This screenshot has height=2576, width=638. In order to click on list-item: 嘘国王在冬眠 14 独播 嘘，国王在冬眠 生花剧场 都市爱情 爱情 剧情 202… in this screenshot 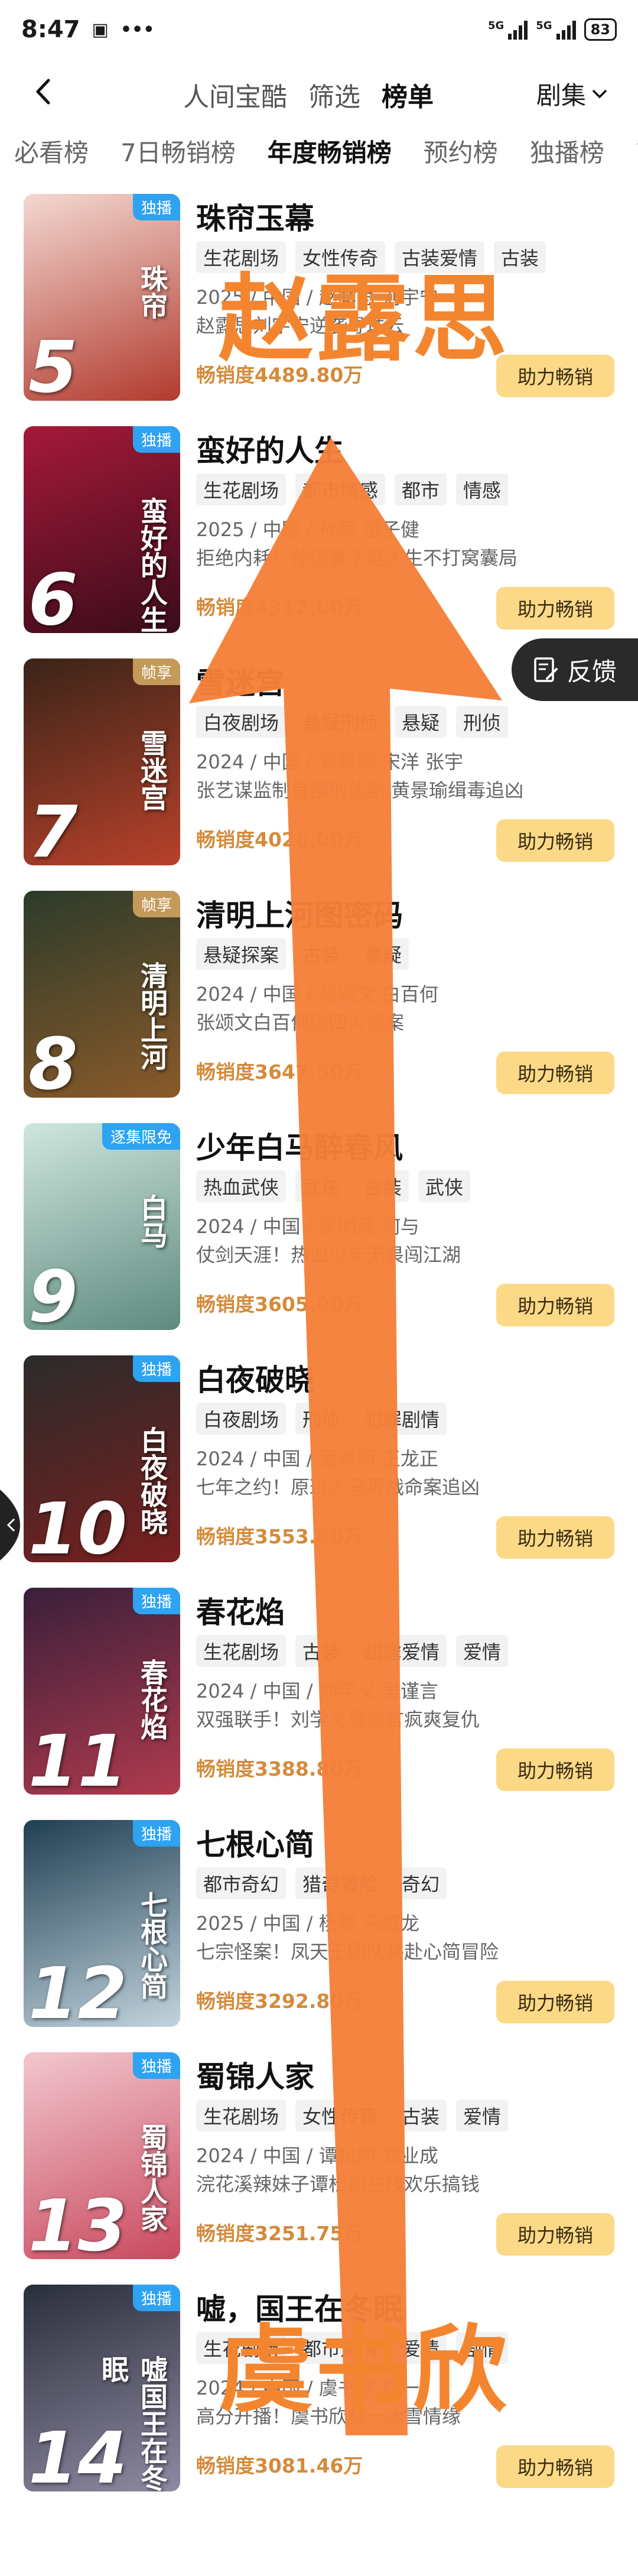, I will do `click(319, 2395)`.